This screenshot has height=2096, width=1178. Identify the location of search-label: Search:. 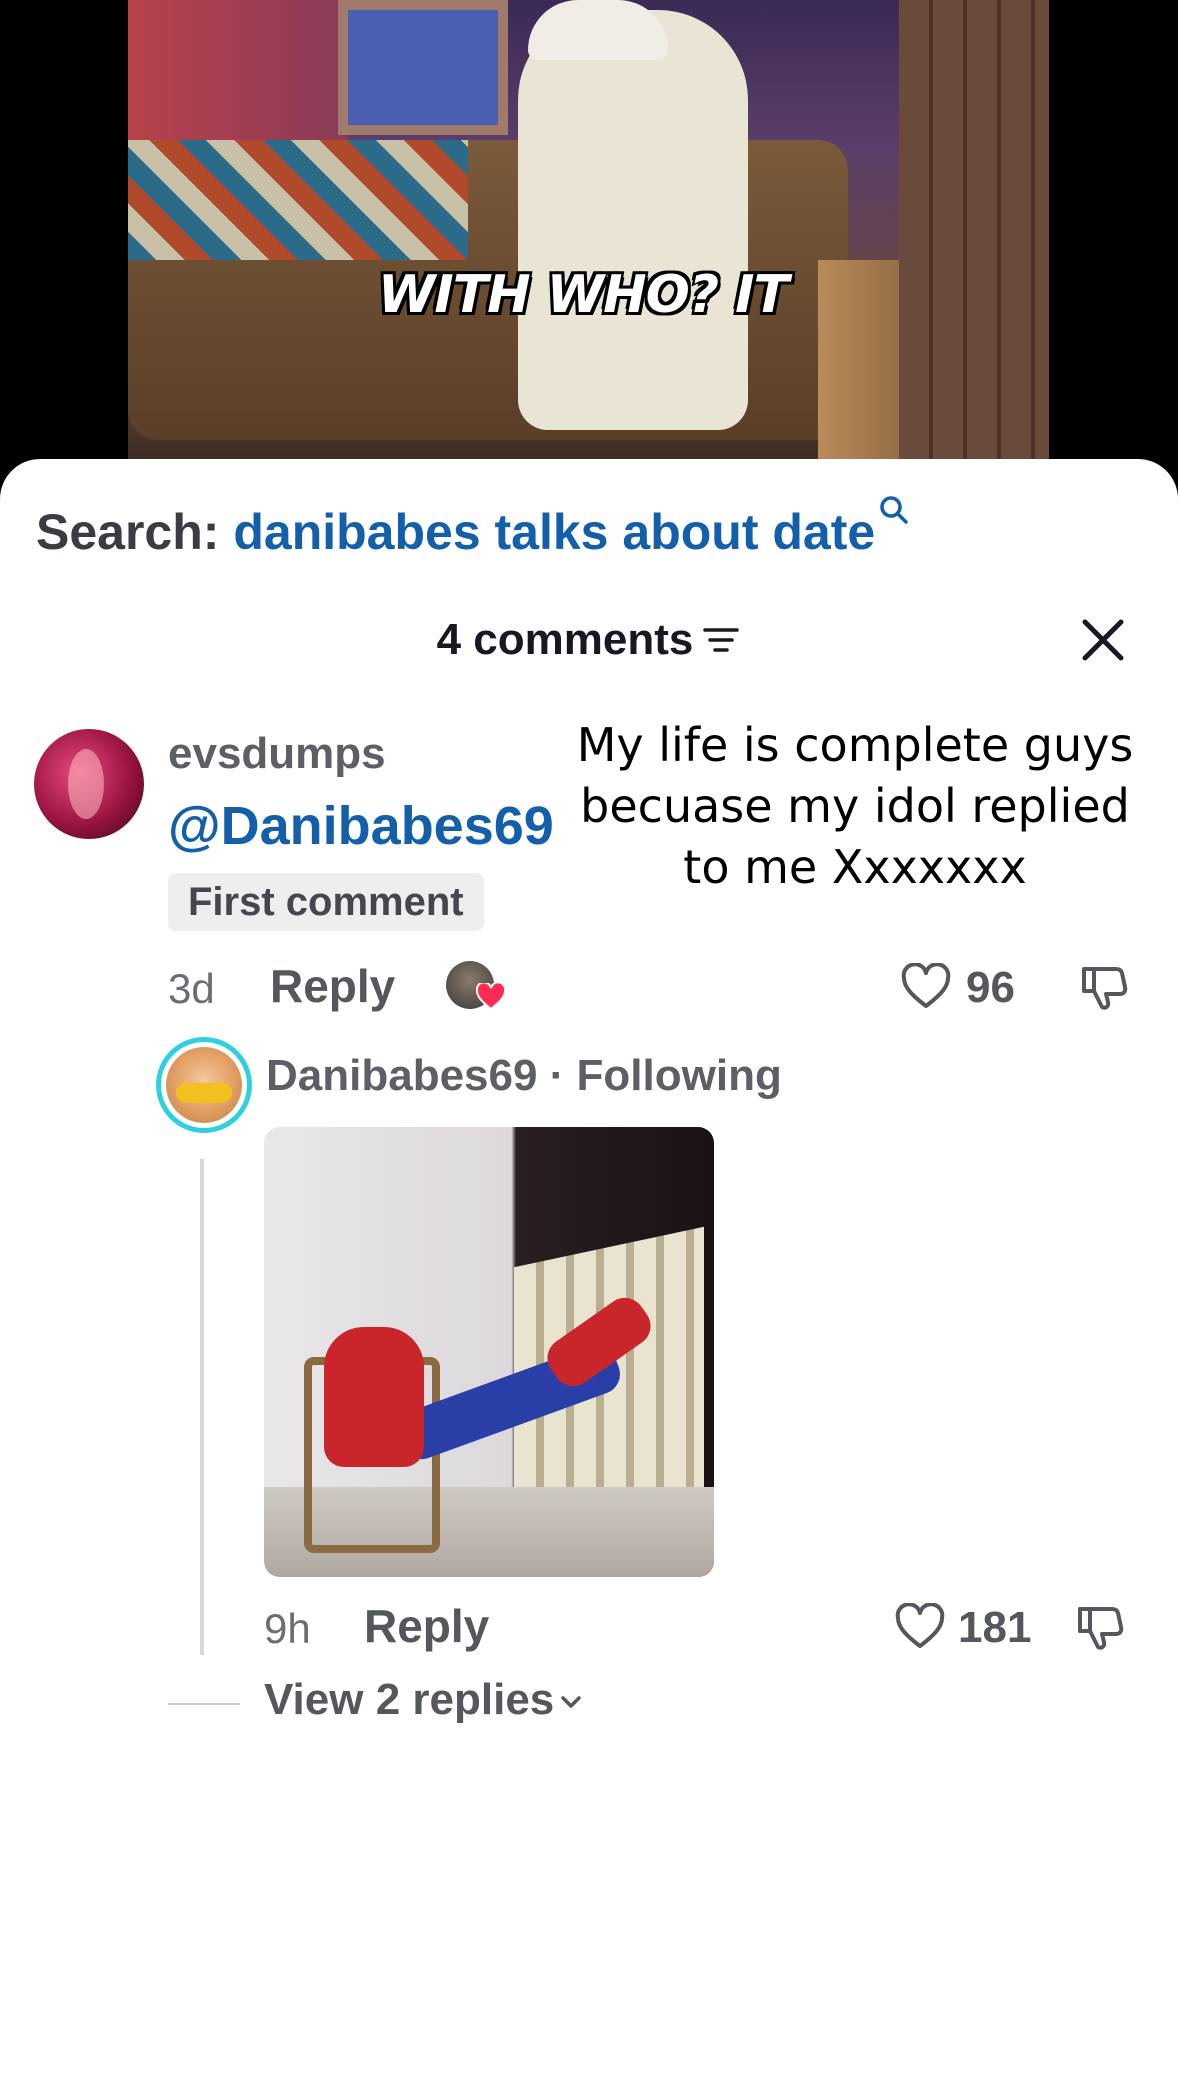
(128, 532).